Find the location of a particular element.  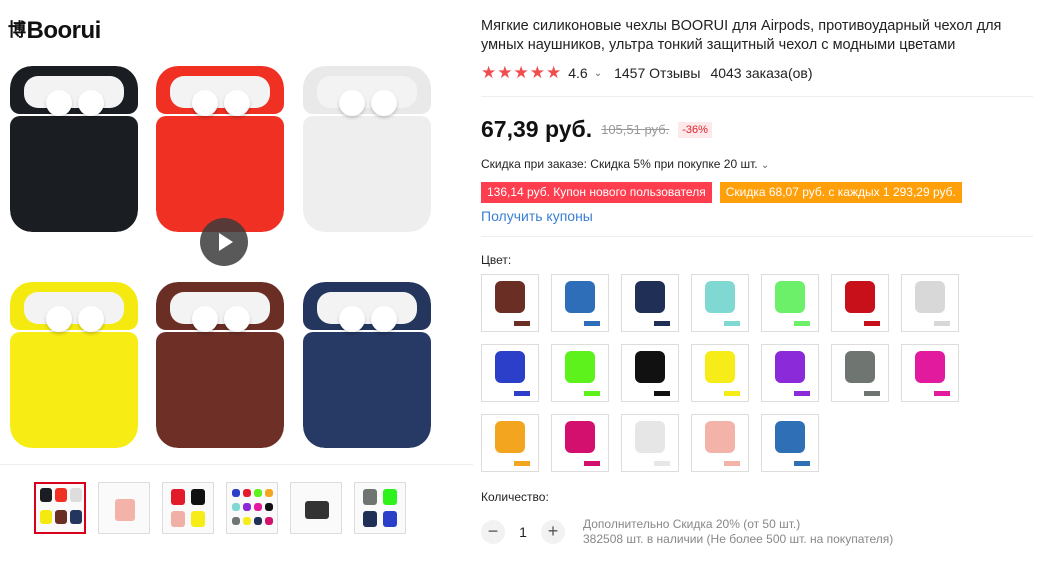

color-option-pink is located at coordinates (930, 373).